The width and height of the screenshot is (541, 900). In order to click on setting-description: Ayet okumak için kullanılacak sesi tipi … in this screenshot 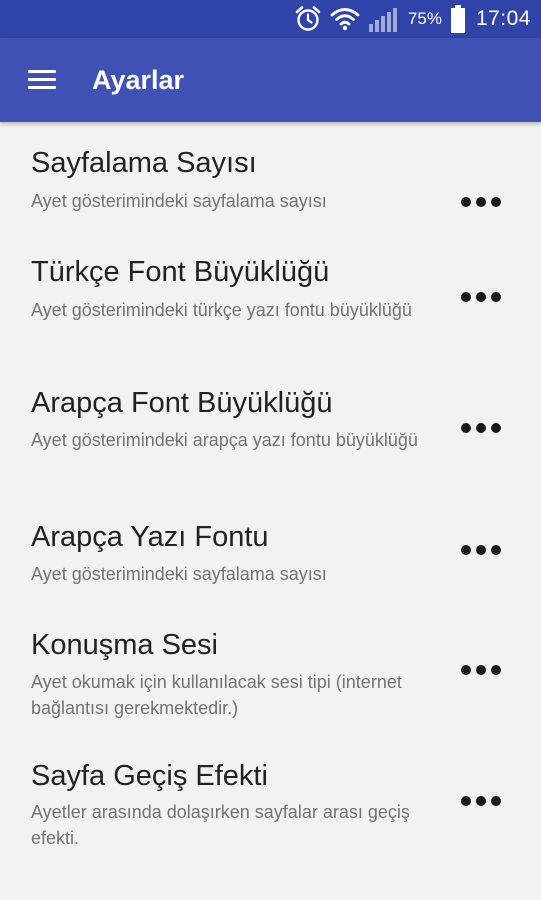, I will do `click(216, 695)`.